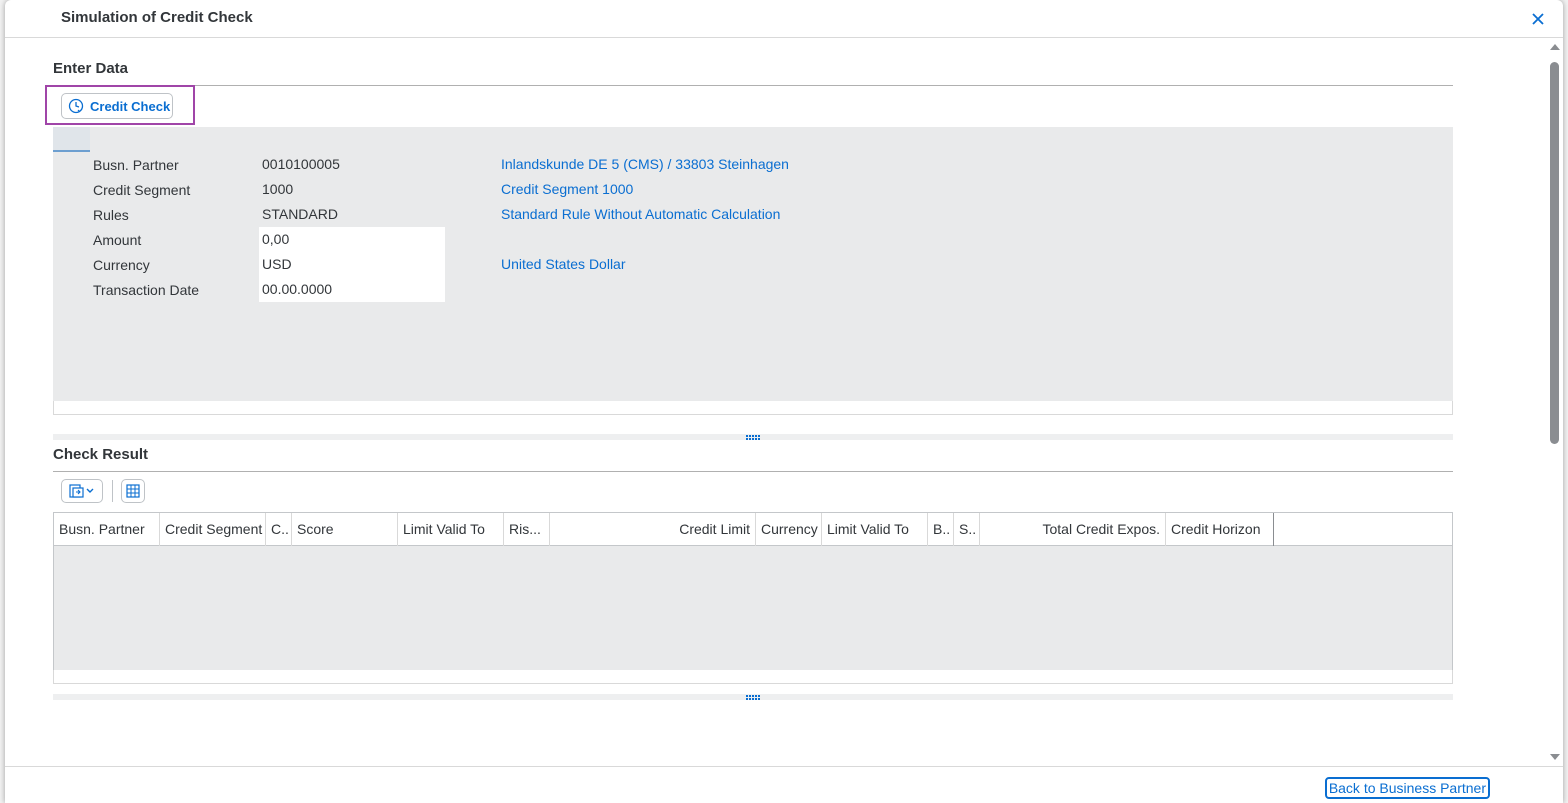 Image resolution: width=1568 pixels, height=803 pixels. Describe the element at coordinates (157, 17) in the screenshot. I see `dialog-title: Simulation of Credit Check` at that location.